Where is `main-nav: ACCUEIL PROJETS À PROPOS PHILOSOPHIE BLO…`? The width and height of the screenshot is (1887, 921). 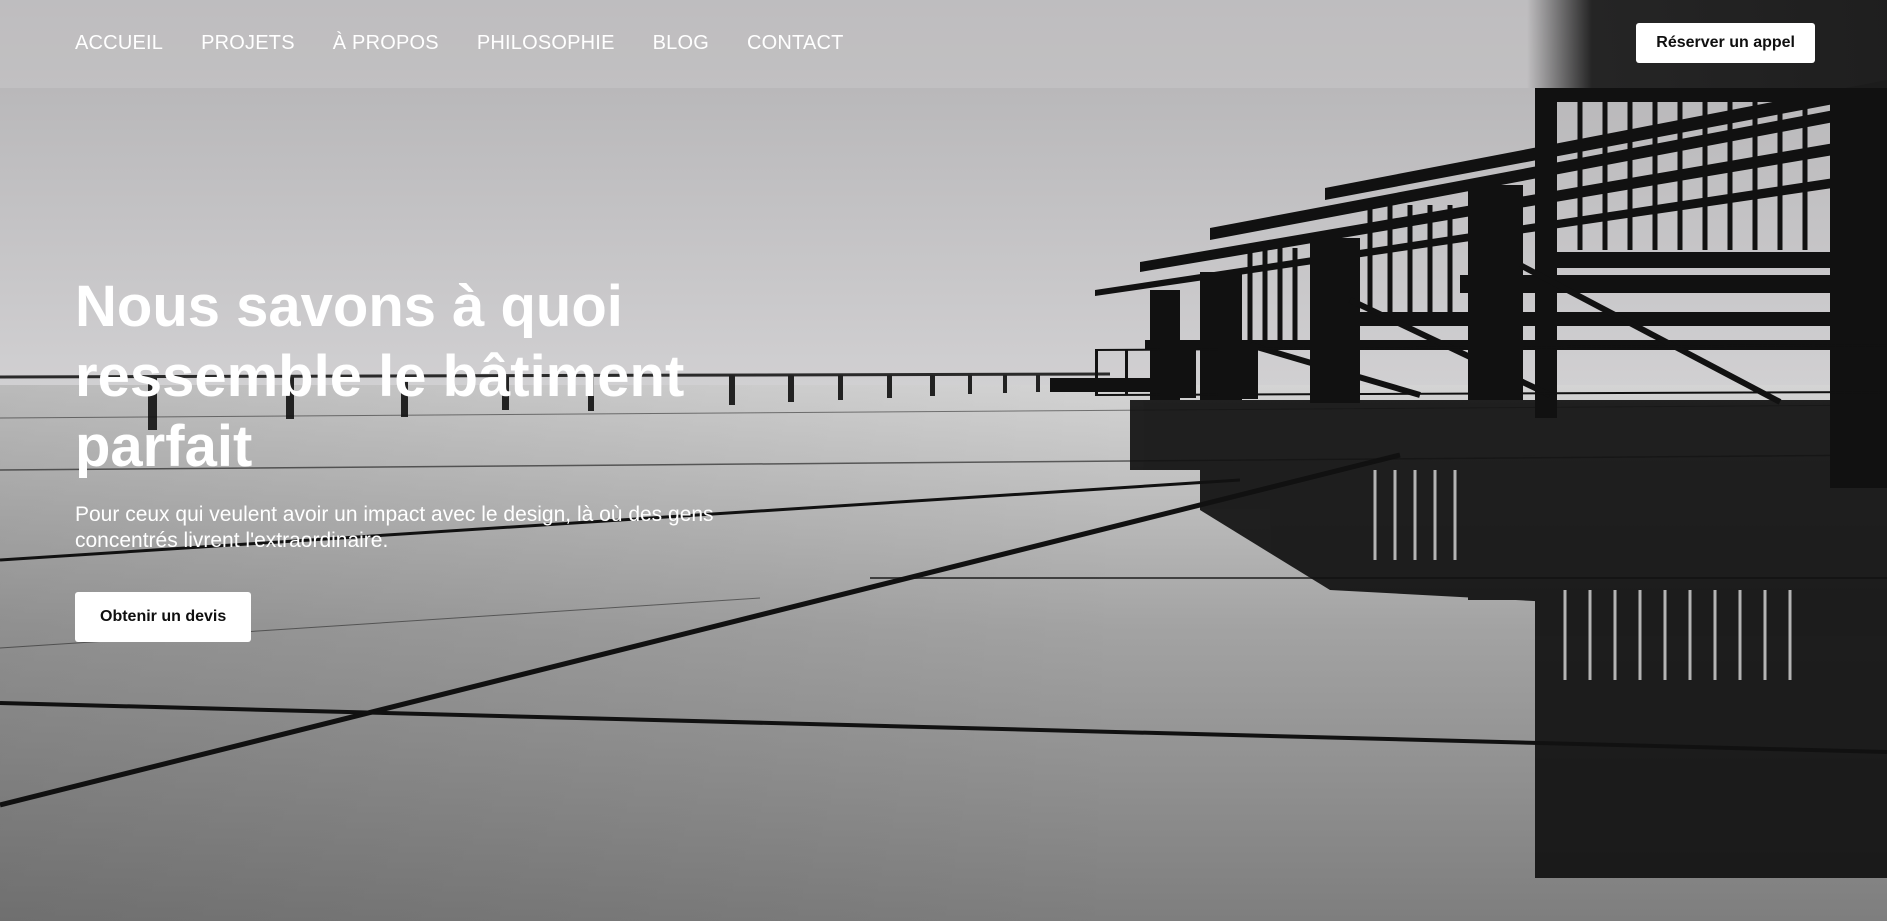 main-nav: ACCUEIL PROJETS À PROPOS PHILOSOPHIE BLO… is located at coordinates (459, 43).